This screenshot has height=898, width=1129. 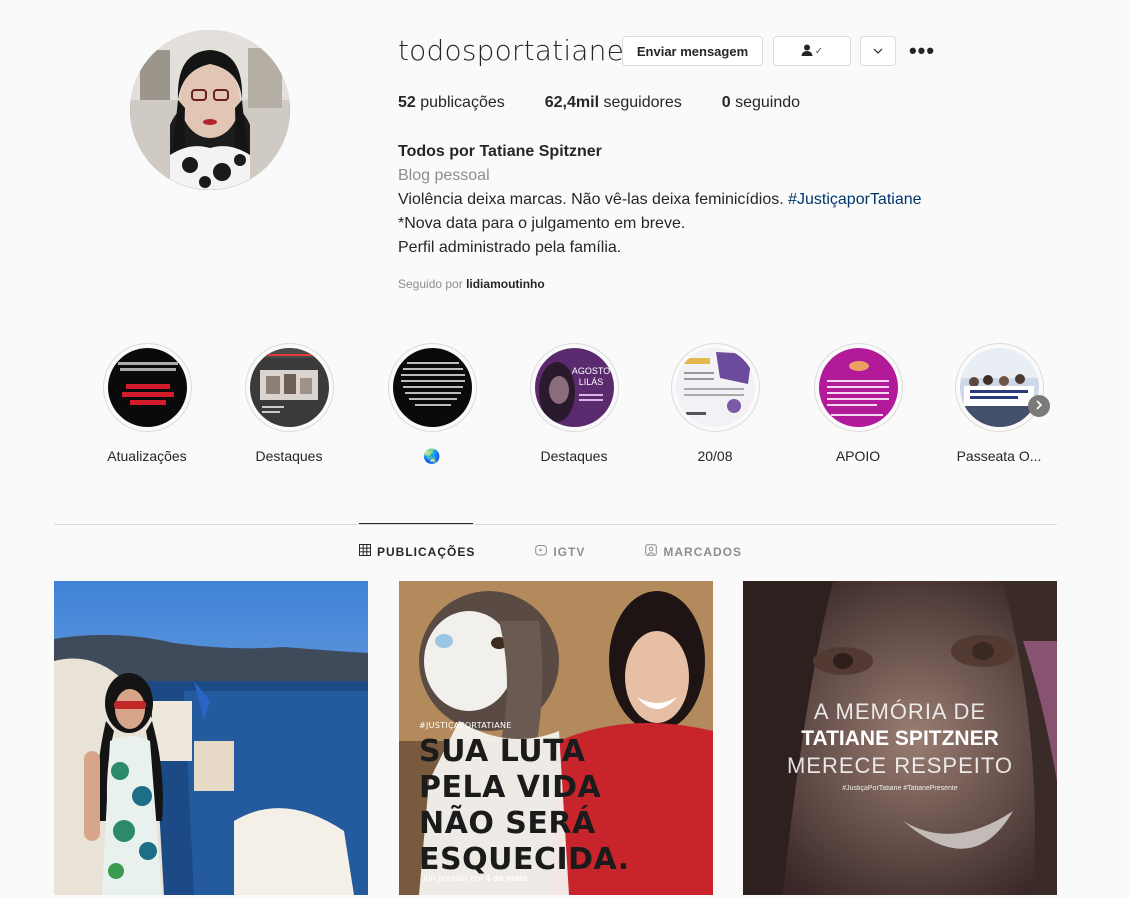 I want to click on followers-stat: 62,4mil seguidores, so click(x=613, y=103).